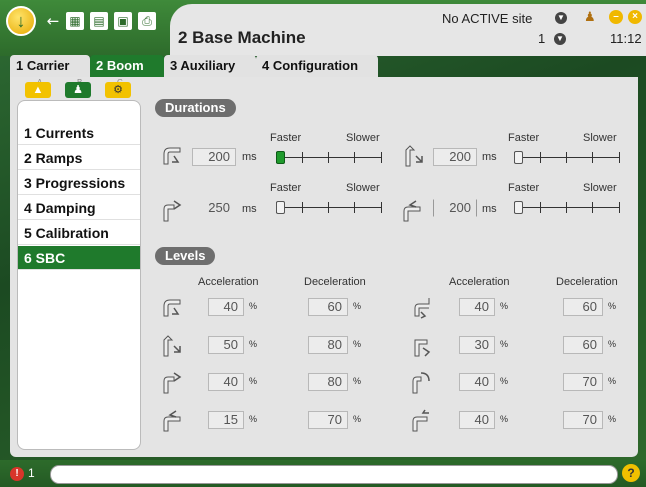 This screenshot has width=646, height=487. I want to click on site-dropdown-icon: ▼, so click(561, 18).